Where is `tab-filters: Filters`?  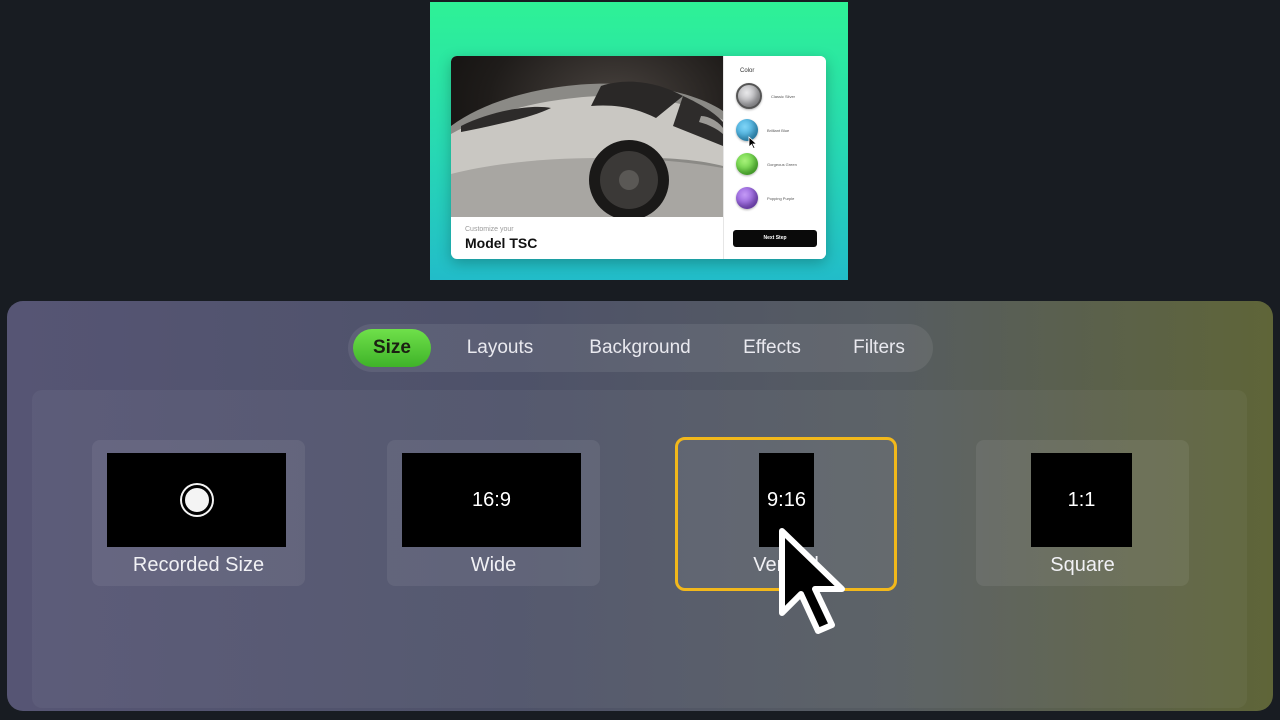 tab-filters: Filters is located at coordinates (879, 348).